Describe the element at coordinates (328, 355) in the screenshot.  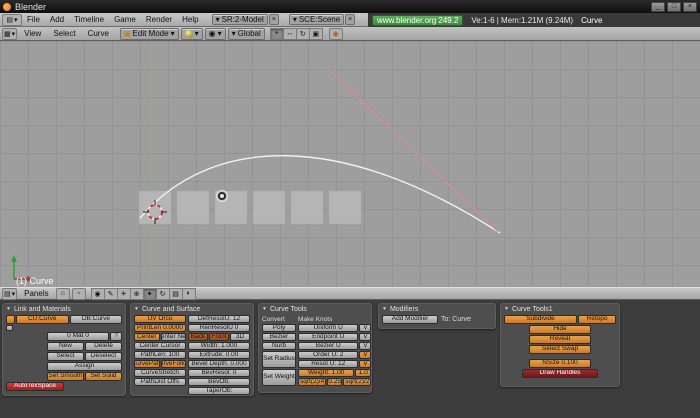
I see `order-u-field: Order U: 2` at that location.